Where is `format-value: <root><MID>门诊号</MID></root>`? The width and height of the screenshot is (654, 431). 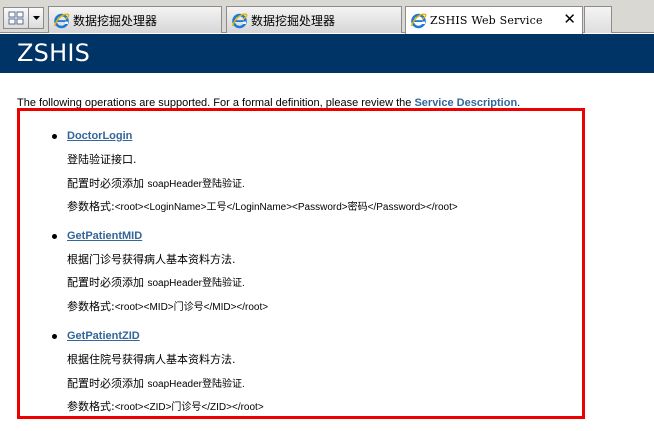 format-value: <root><MID>门诊号</MID></root> is located at coordinates (191, 307).